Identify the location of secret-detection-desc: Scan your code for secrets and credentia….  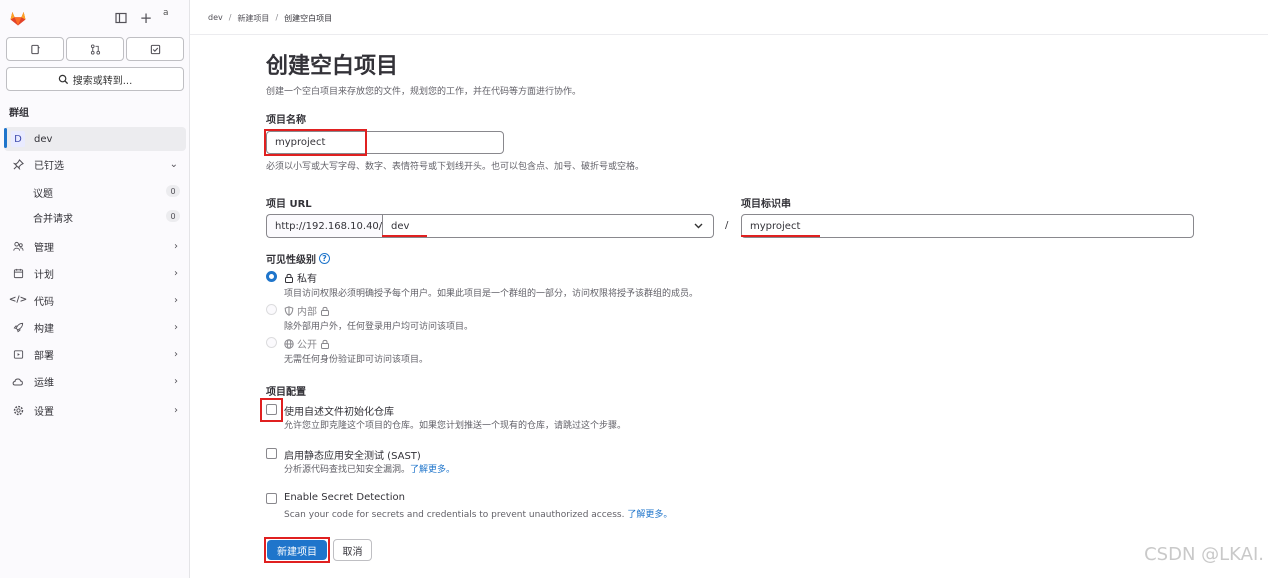
(478, 515).